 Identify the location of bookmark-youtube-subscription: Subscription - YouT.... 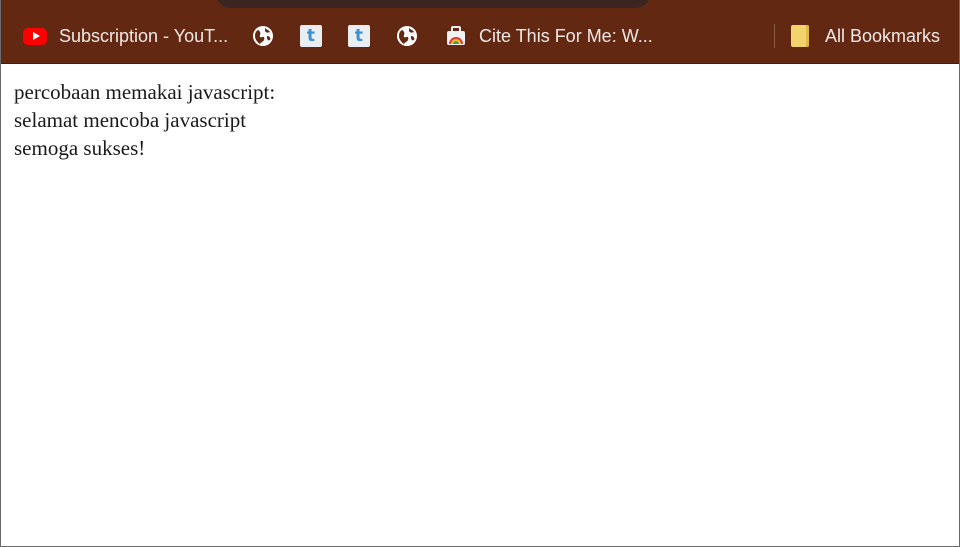
(125, 36).